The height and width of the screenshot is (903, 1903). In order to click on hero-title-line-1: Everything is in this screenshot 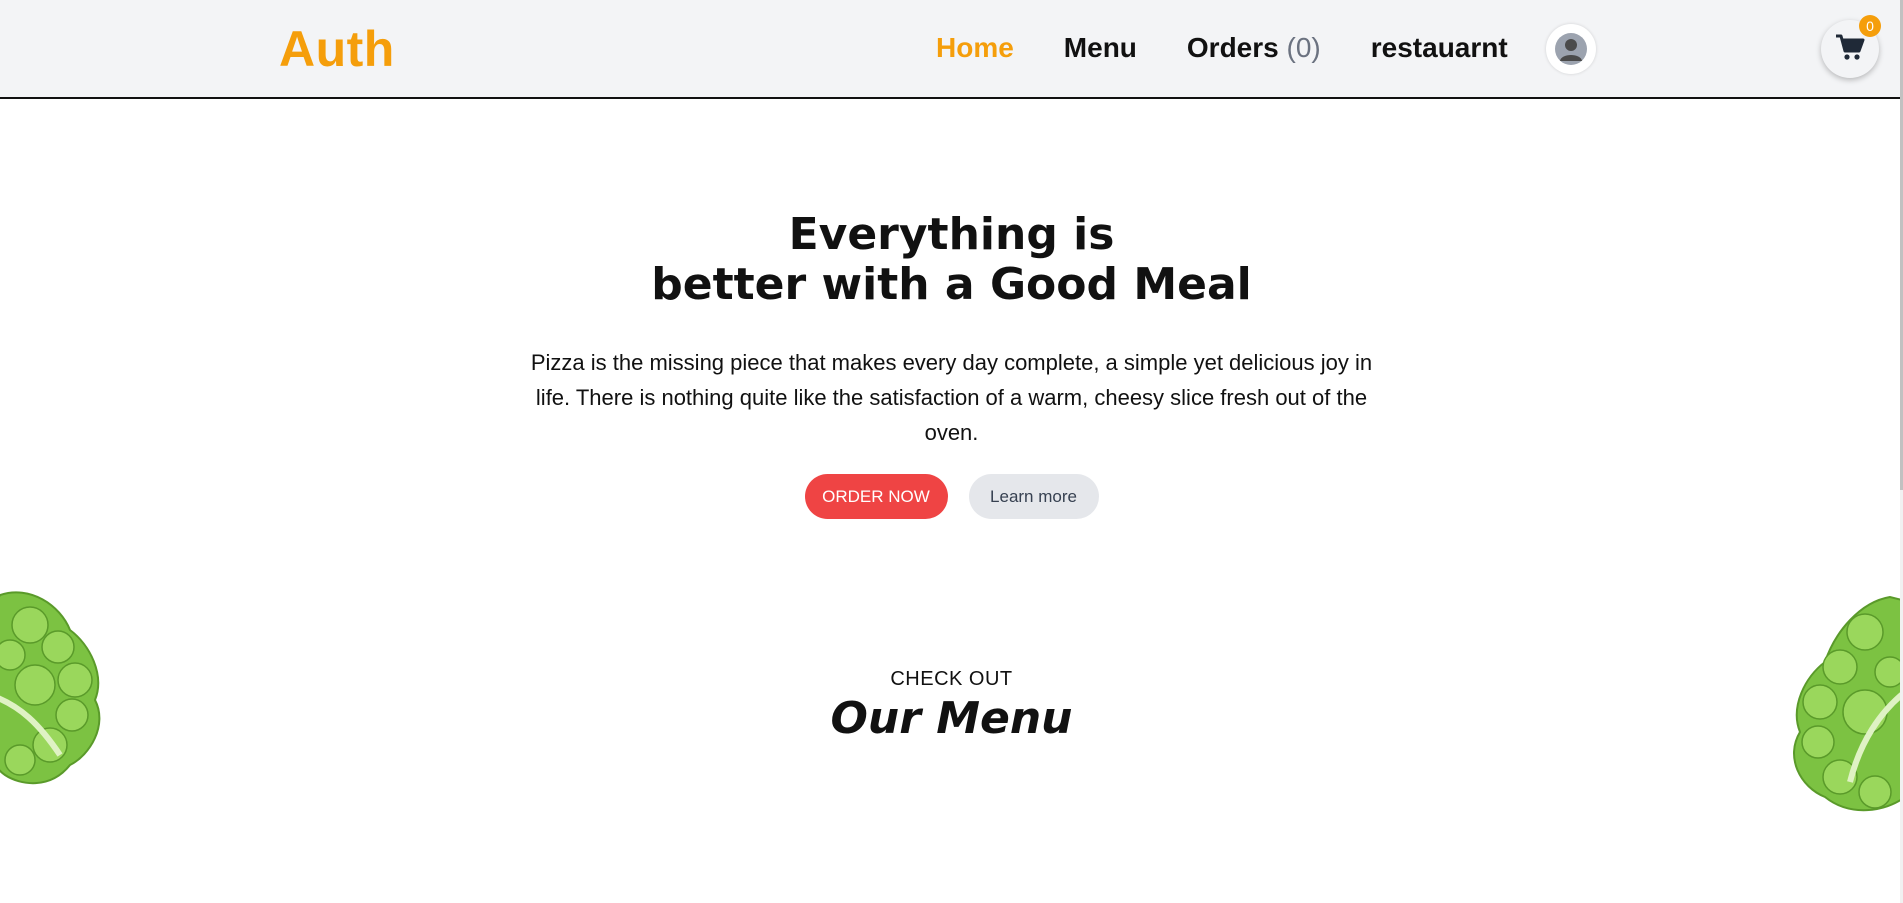, I will do `click(951, 234)`.